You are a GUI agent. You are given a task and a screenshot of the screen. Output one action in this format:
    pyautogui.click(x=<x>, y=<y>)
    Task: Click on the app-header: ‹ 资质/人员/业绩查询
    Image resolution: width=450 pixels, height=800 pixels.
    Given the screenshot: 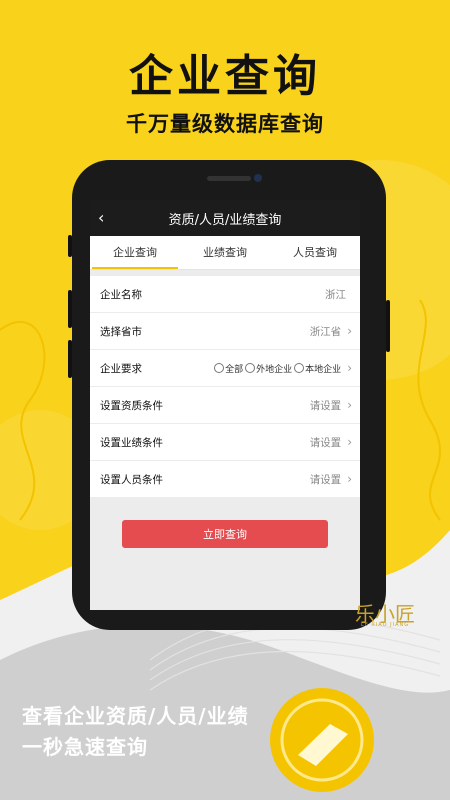 What is the action you would take?
    pyautogui.click(x=225, y=218)
    